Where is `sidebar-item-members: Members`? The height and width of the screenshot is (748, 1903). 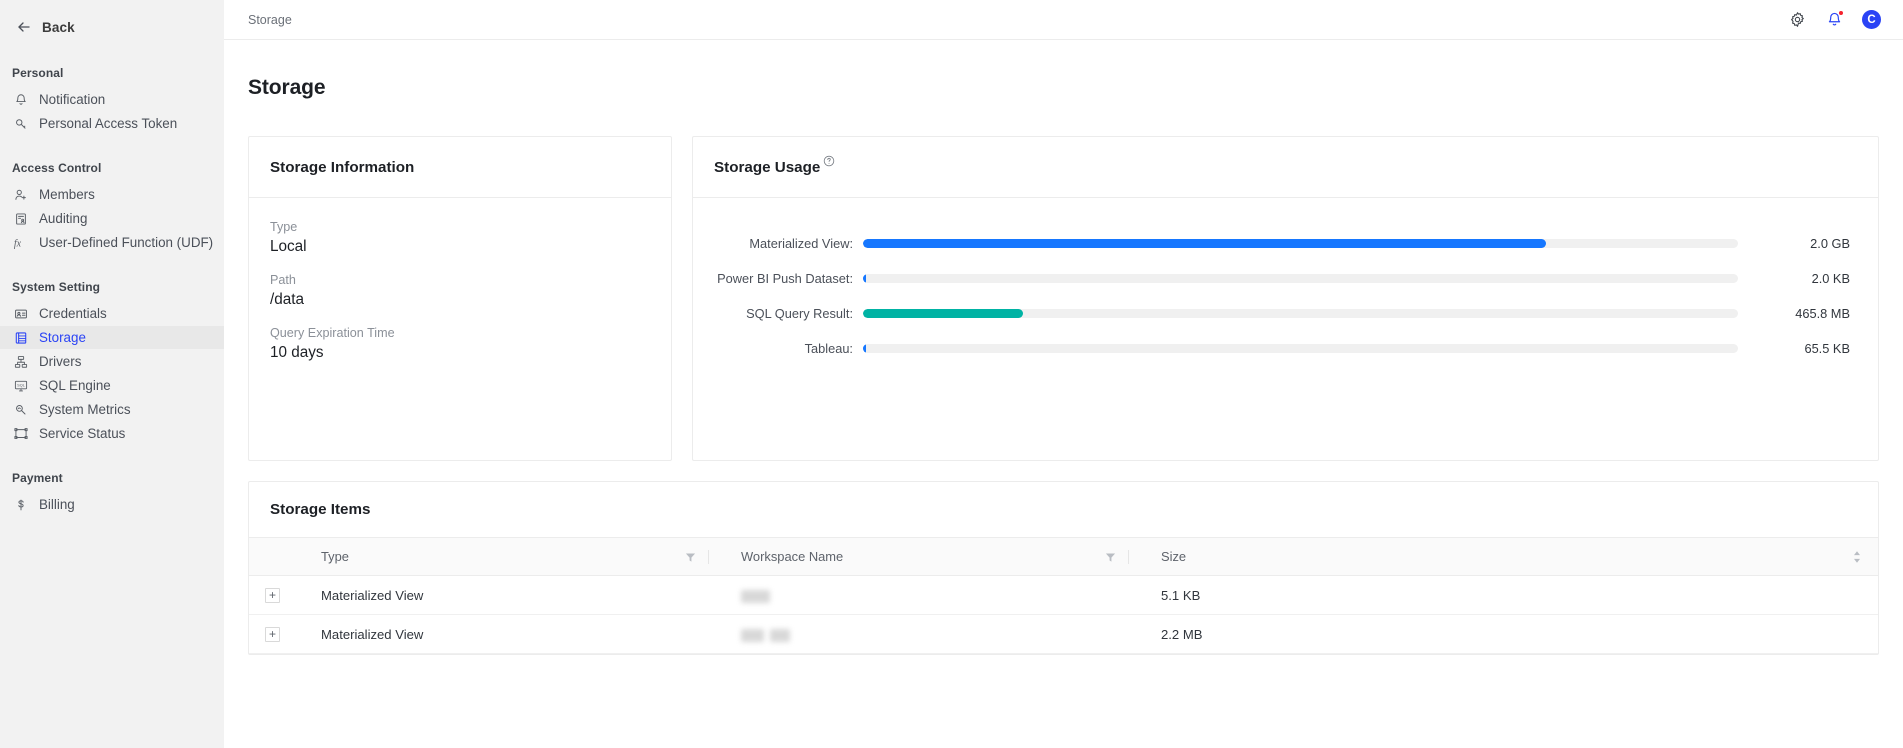
sidebar-item-members: Members is located at coordinates (112, 194).